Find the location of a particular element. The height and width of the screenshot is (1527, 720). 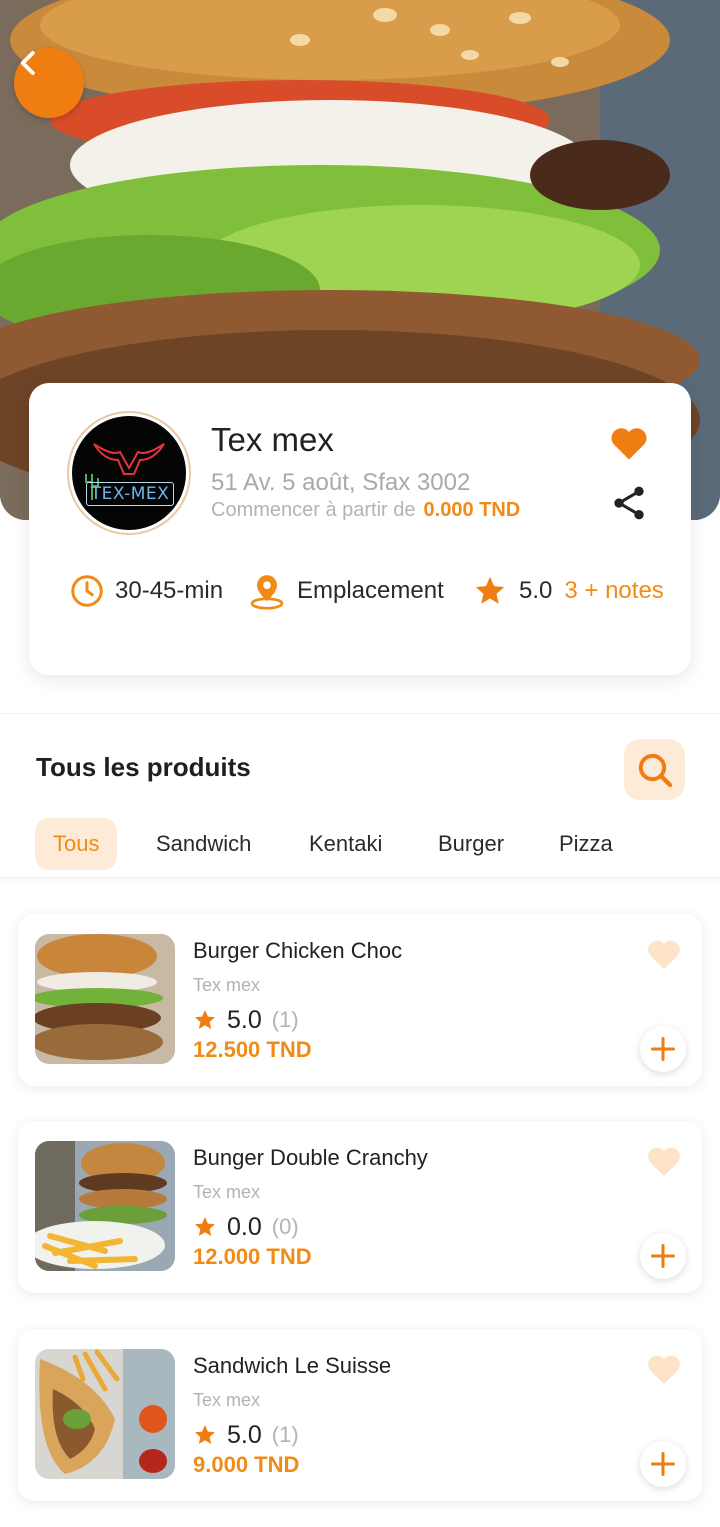

longhorn-icon is located at coordinates (125, 471).